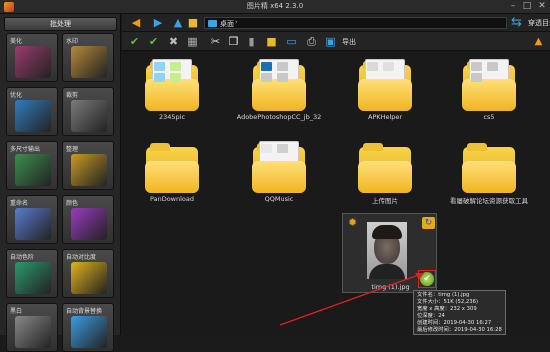 The height and width of the screenshot is (352, 550). What do you see at coordinates (81, 257) in the screenshot?
I see `tool-tile-label: 自动对比度` at bounding box center [81, 257].